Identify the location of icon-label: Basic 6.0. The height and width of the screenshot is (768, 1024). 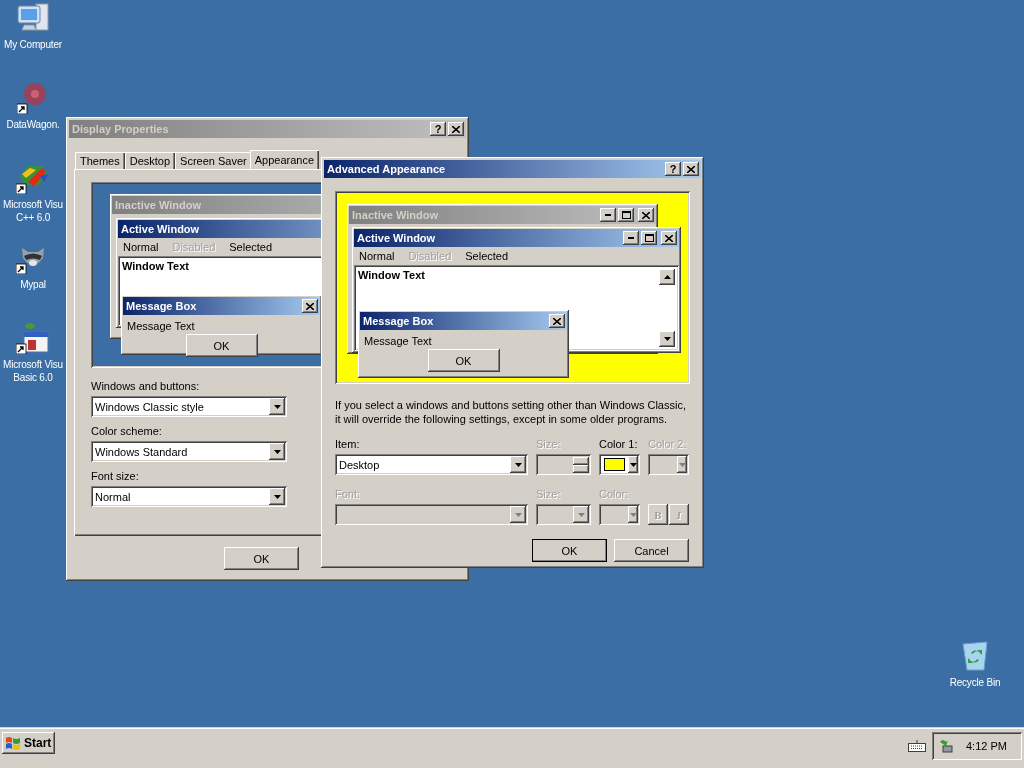
(33, 377).